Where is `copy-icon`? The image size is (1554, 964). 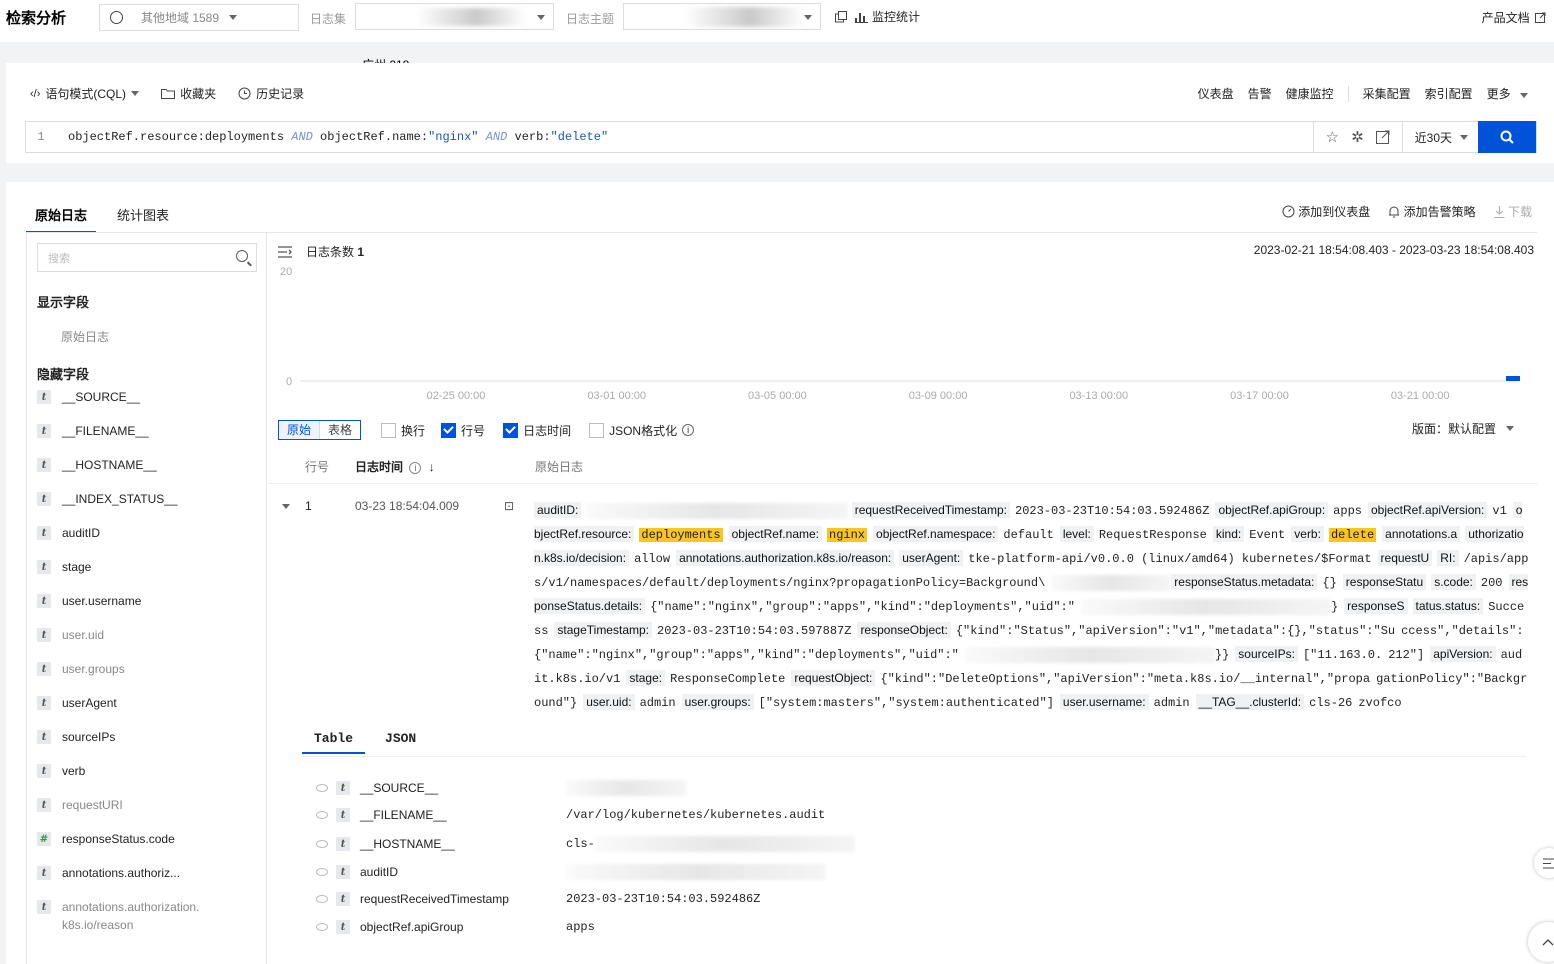 copy-icon is located at coordinates (841, 16).